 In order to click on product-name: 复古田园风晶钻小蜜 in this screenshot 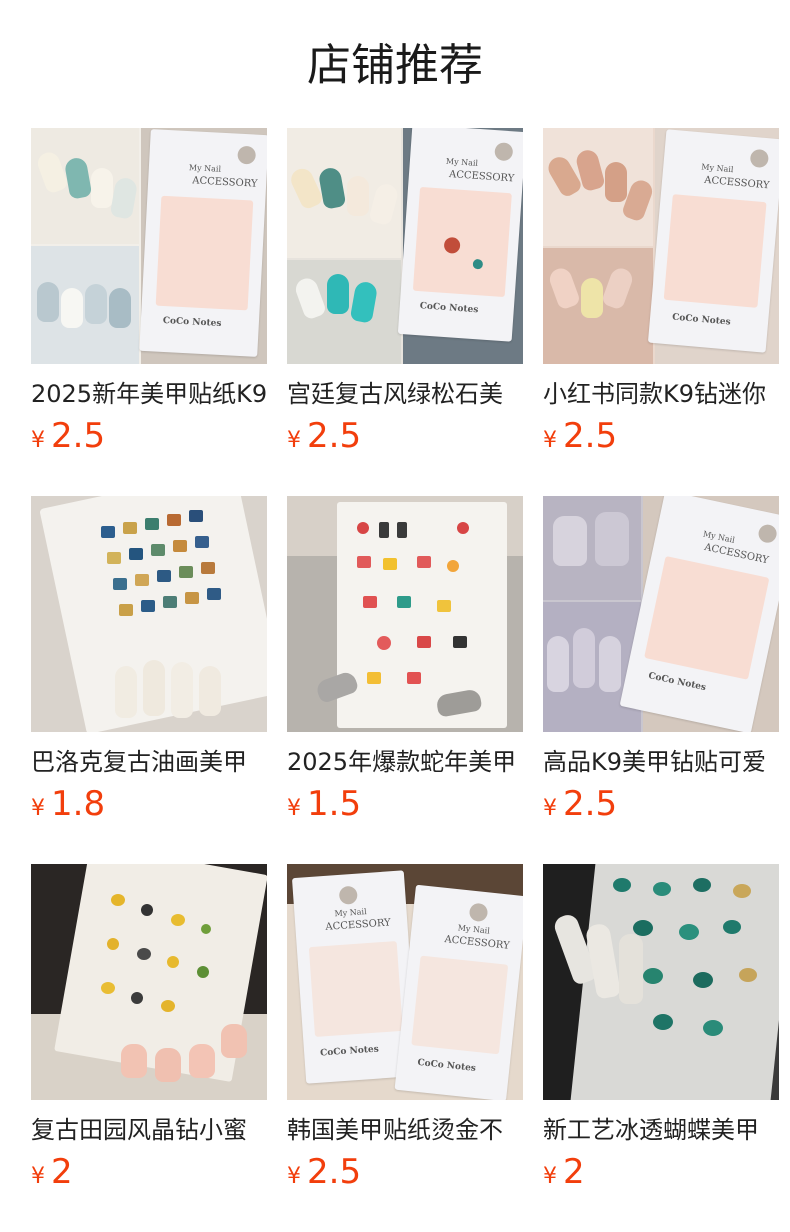, I will do `click(149, 1130)`.